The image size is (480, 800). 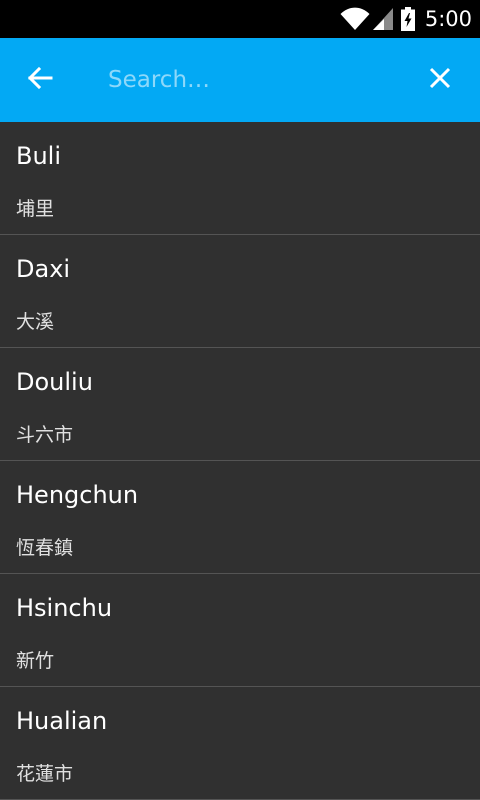 I want to click on signal-icon, so click(x=382, y=19).